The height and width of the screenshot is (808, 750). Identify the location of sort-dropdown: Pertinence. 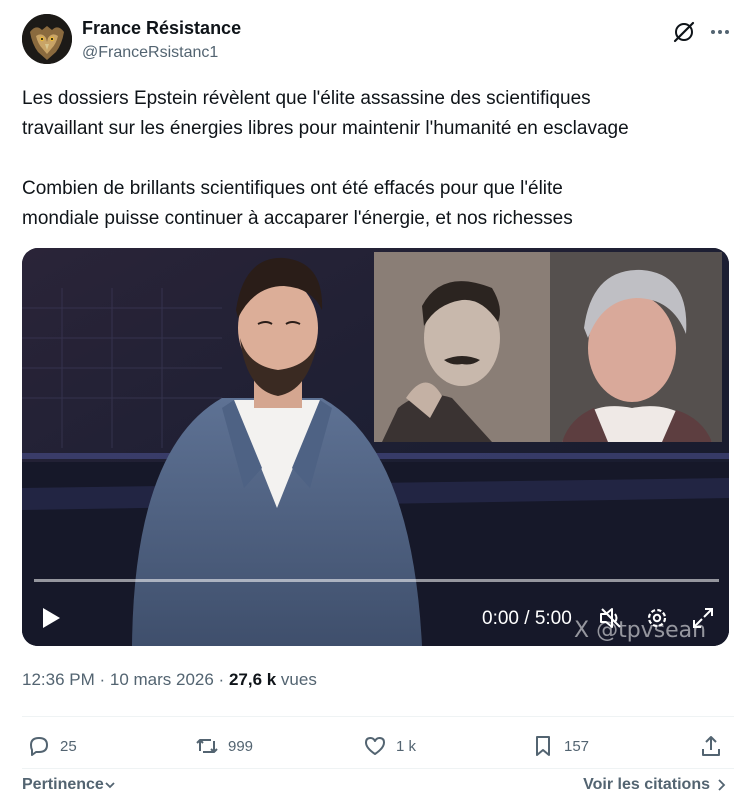
(69, 785).